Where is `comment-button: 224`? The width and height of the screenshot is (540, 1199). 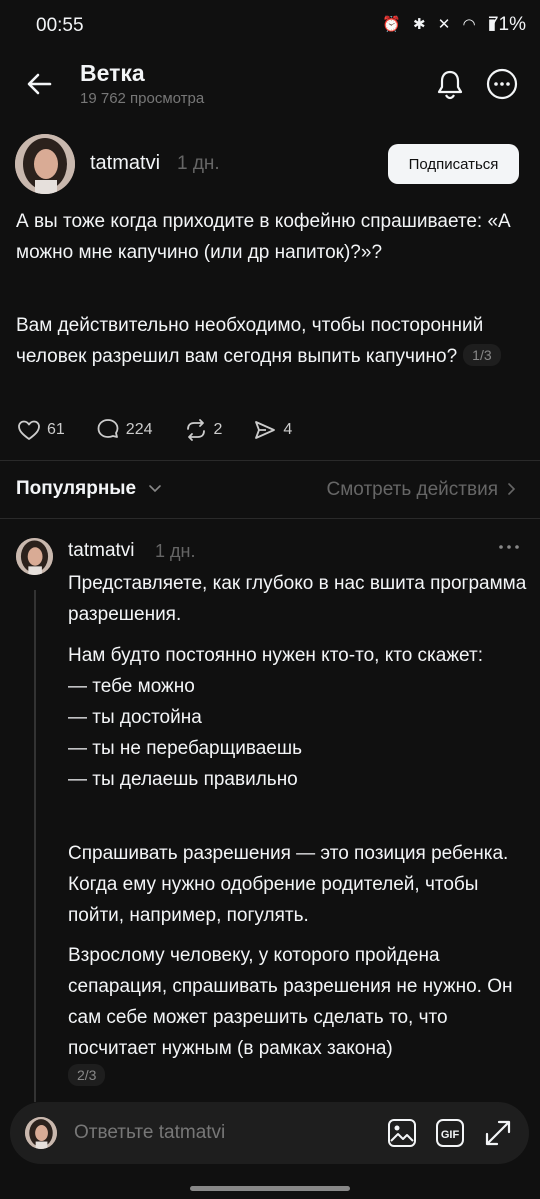
comment-button: 224 is located at coordinates (124, 430).